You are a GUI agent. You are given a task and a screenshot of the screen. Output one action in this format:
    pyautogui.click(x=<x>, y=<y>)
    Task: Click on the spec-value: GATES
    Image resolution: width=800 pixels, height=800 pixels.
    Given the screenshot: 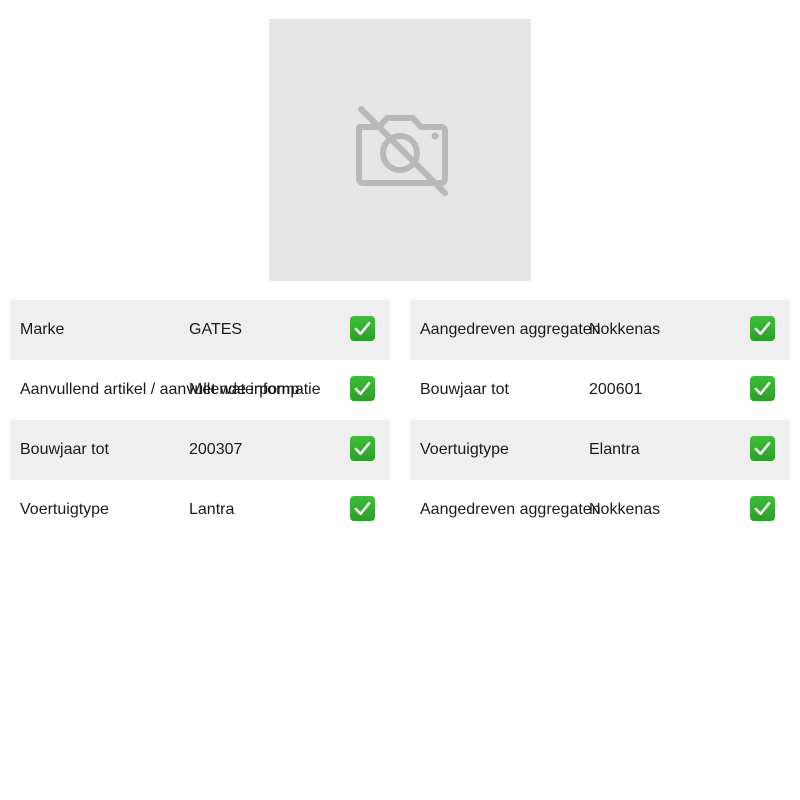 What is the action you would take?
    pyautogui.click(x=216, y=329)
    